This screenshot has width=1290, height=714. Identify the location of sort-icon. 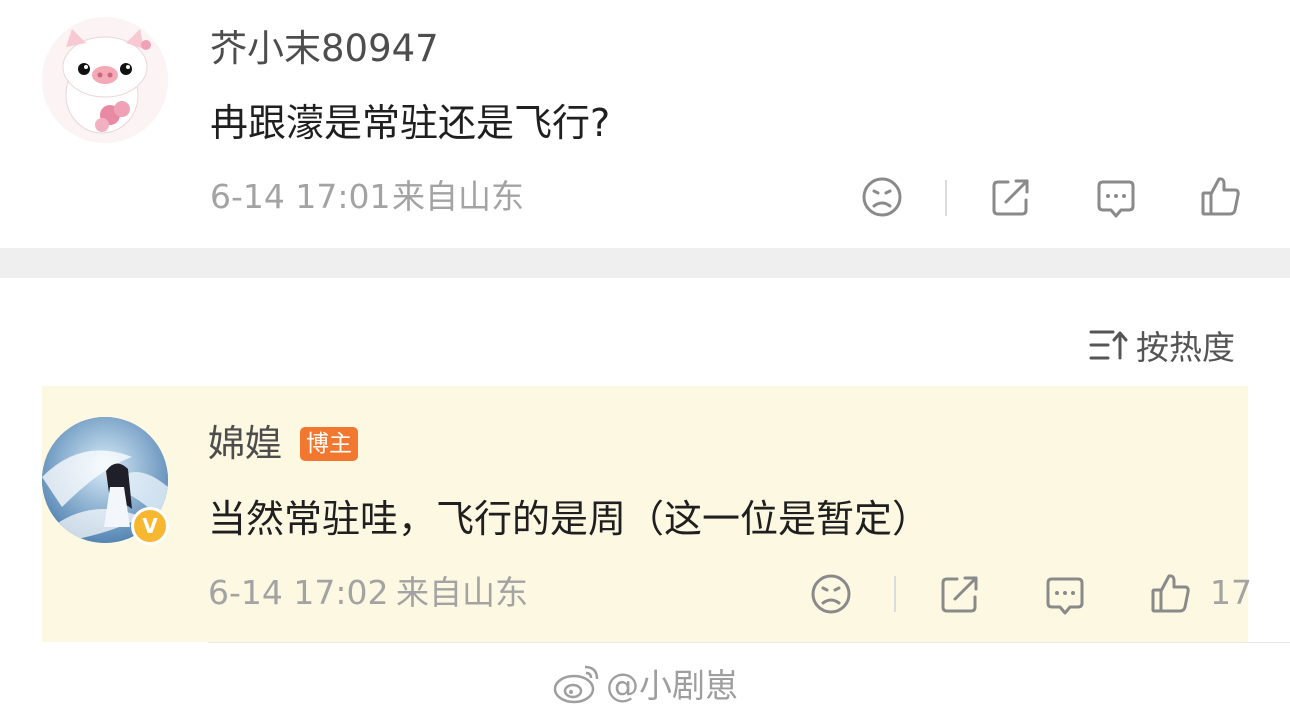
(1108, 345).